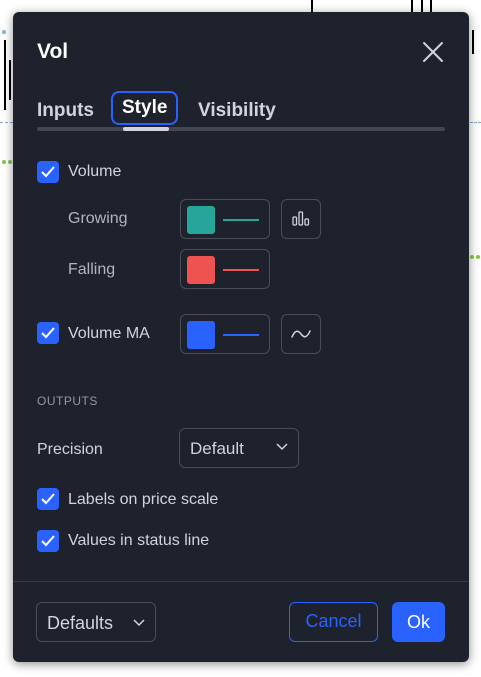  I want to click on labels-on-price-scale-label: Labels on price scale, so click(143, 499).